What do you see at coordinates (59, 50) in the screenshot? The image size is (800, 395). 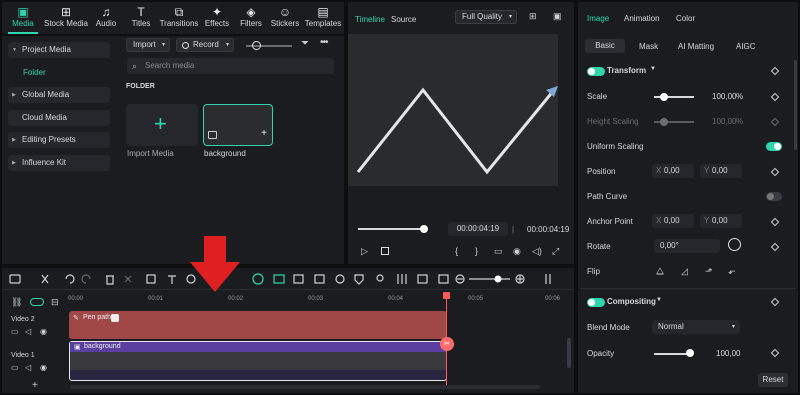 I see `sidebar-item-project-media: ▼ Project Media` at bounding box center [59, 50].